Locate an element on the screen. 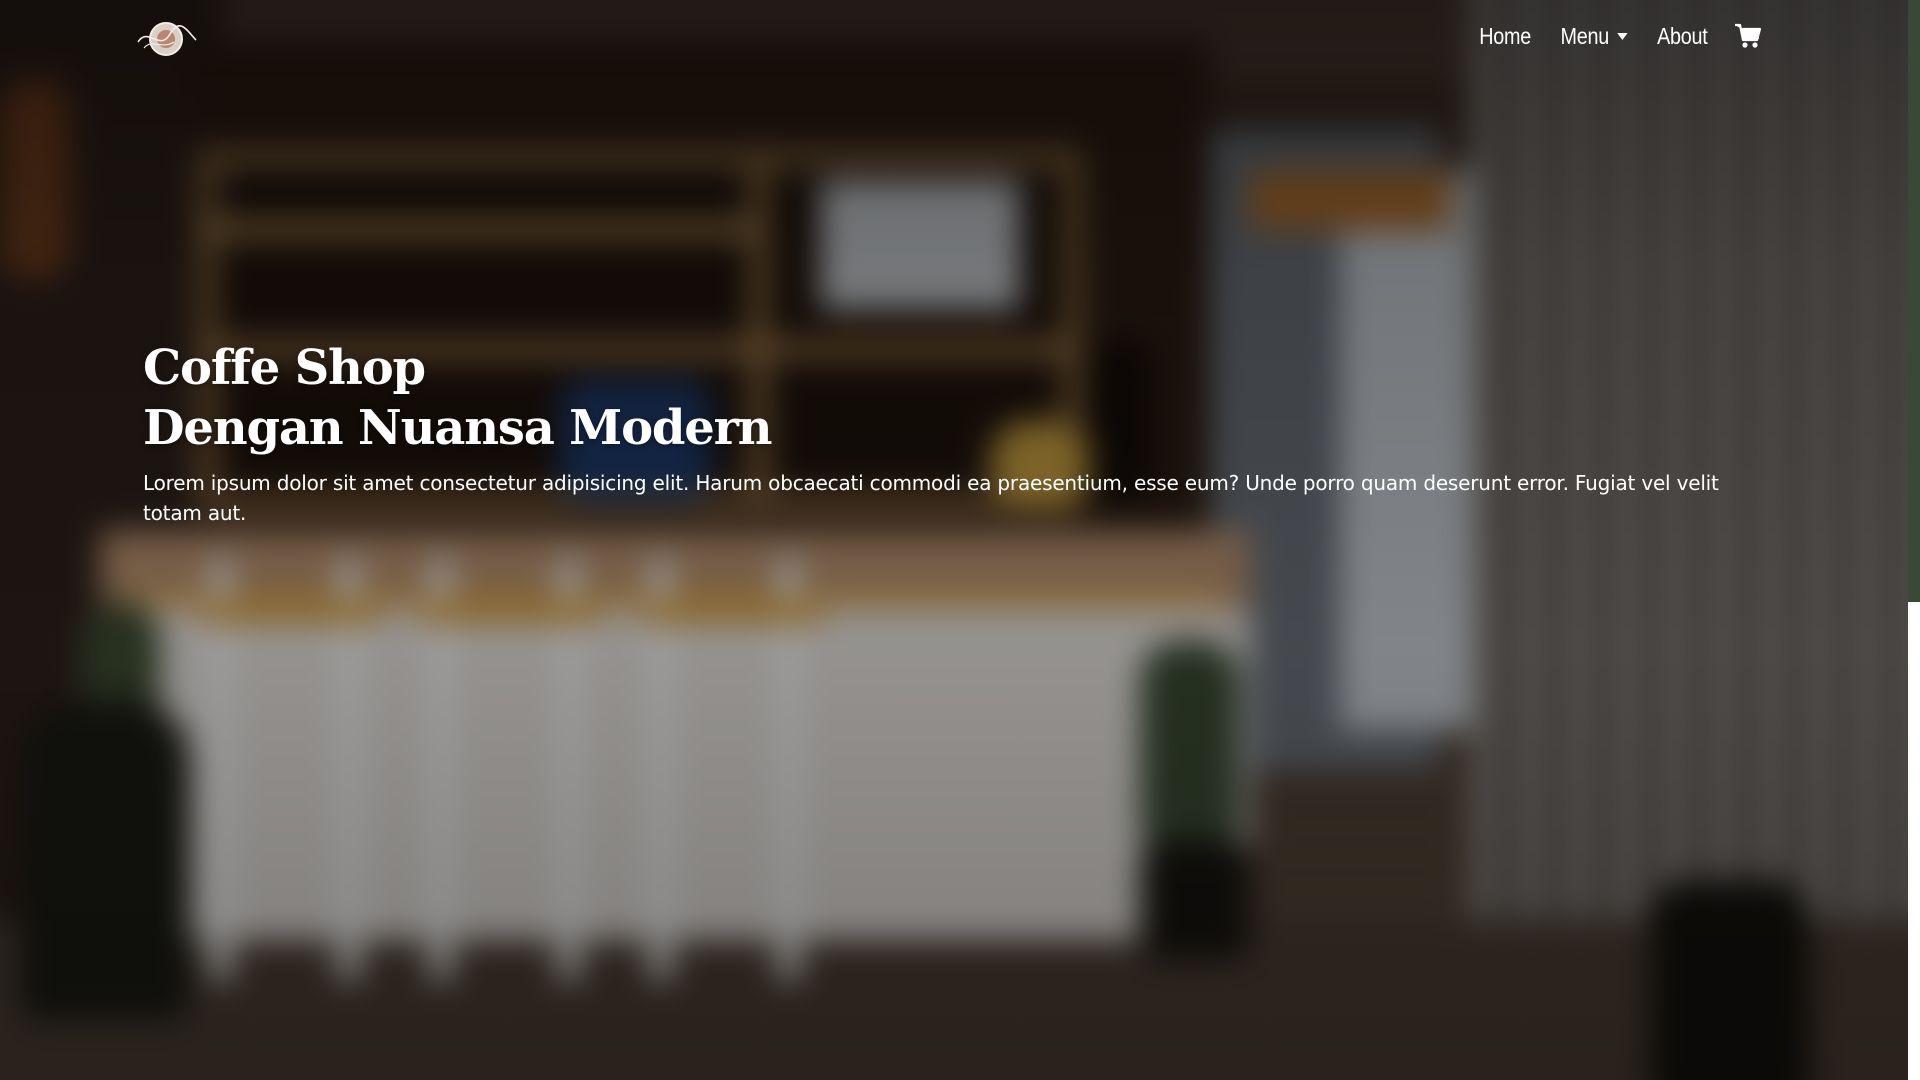 The height and width of the screenshot is (1080, 1920). nav-links: Home Menu About is located at coordinates (1618, 36).